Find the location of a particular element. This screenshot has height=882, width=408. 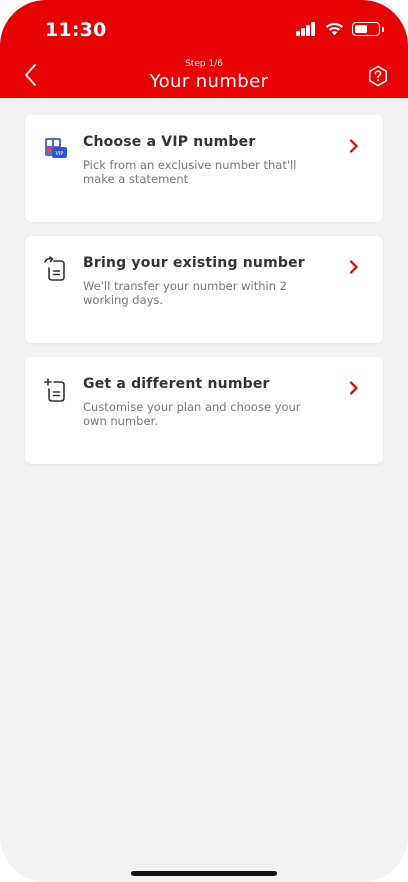

status-icons is located at coordinates (340, 29).